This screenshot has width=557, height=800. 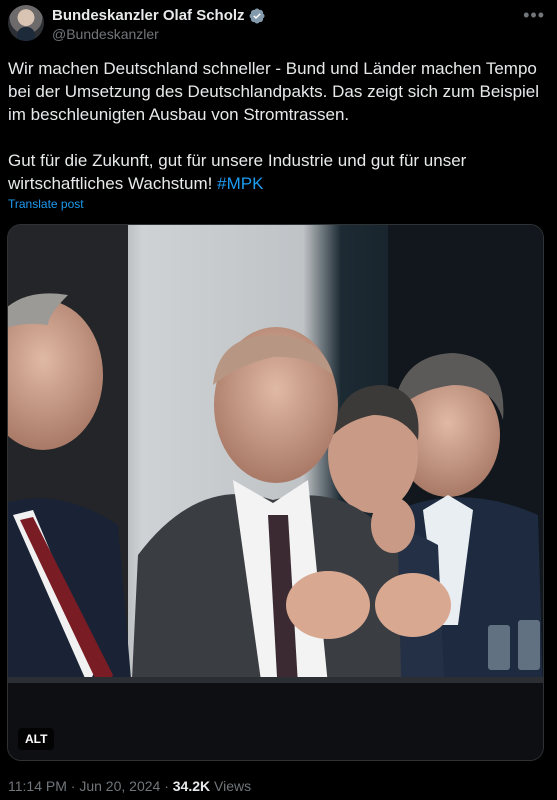 I want to click on more-options-icon: •••, so click(x=534, y=15).